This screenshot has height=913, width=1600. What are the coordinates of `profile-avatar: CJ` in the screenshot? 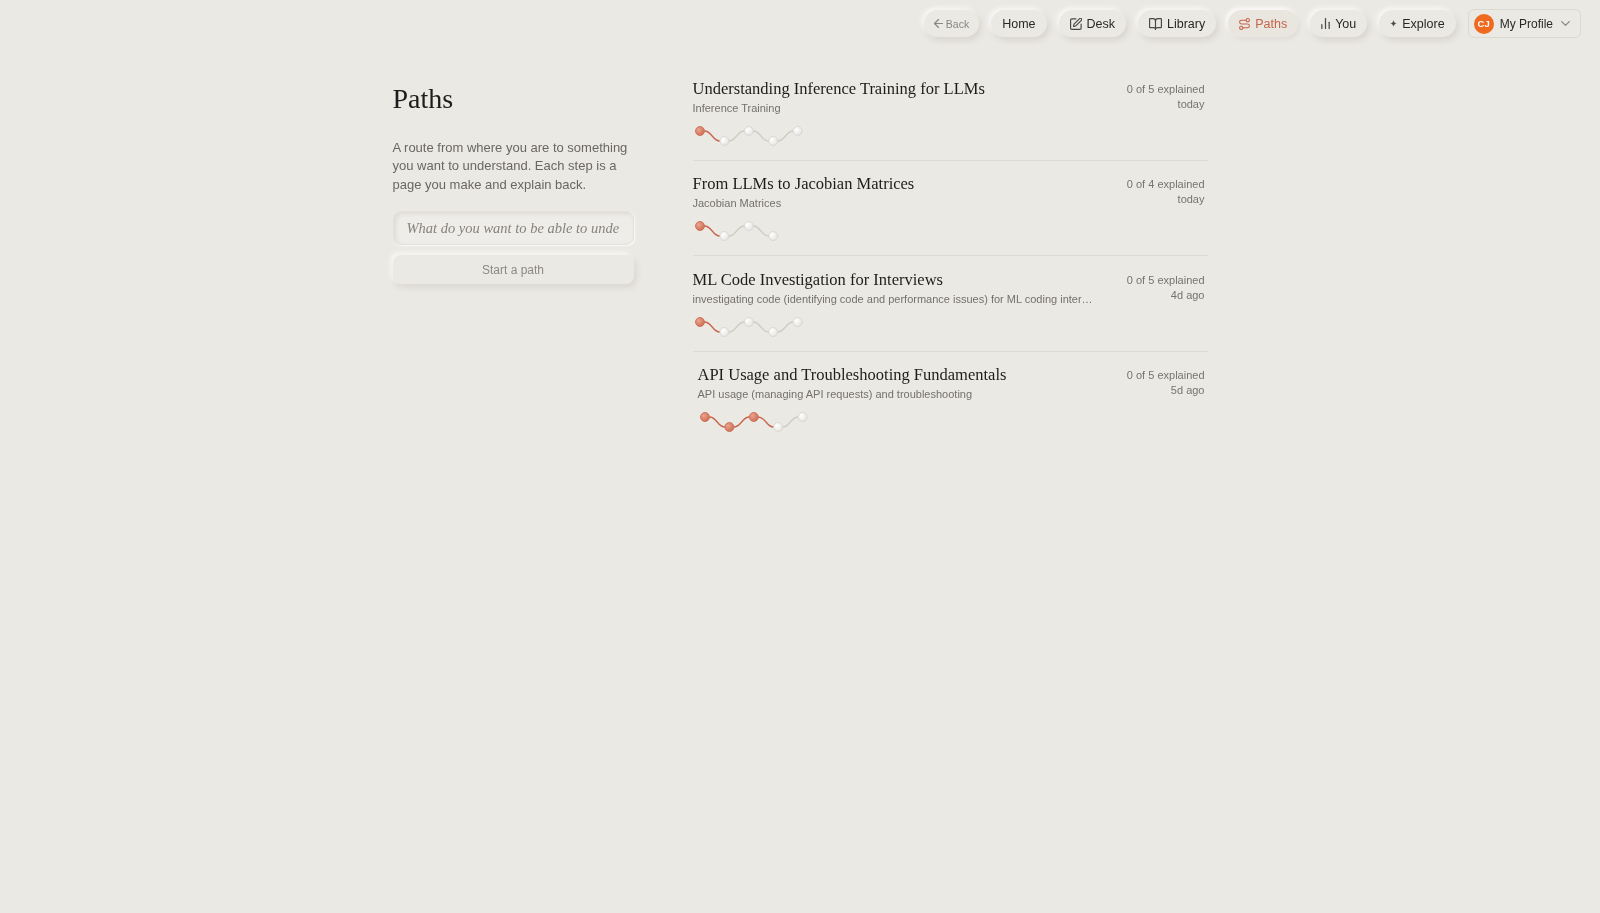 It's located at (1483, 23).